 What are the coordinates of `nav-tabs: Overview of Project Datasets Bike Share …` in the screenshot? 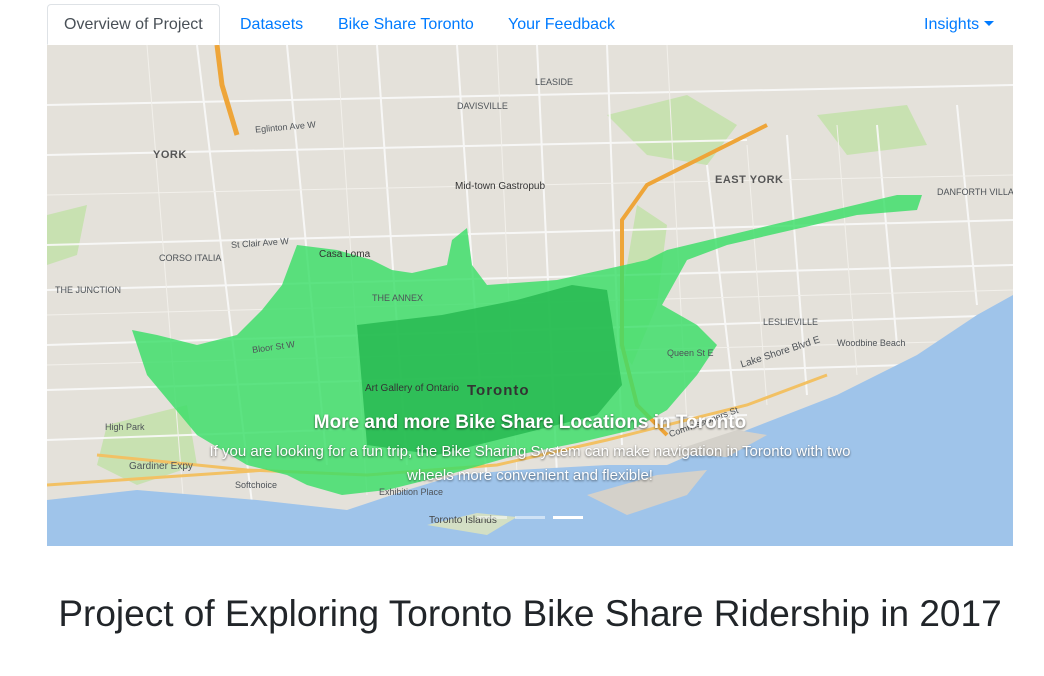 It's located at (530, 25).